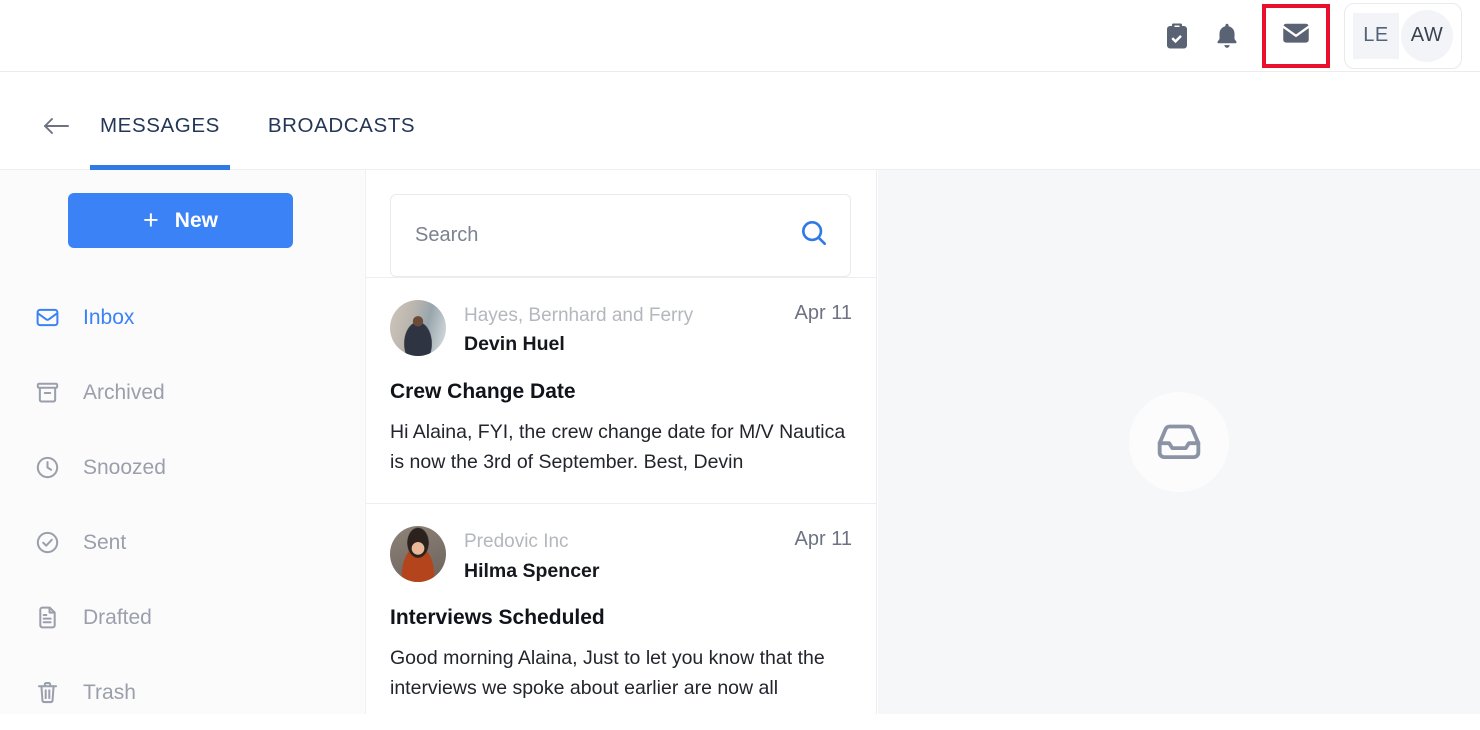 This screenshot has width=1480, height=730. Describe the element at coordinates (183, 542) in the screenshot. I see `sidebar-item-sent: Sent` at that location.